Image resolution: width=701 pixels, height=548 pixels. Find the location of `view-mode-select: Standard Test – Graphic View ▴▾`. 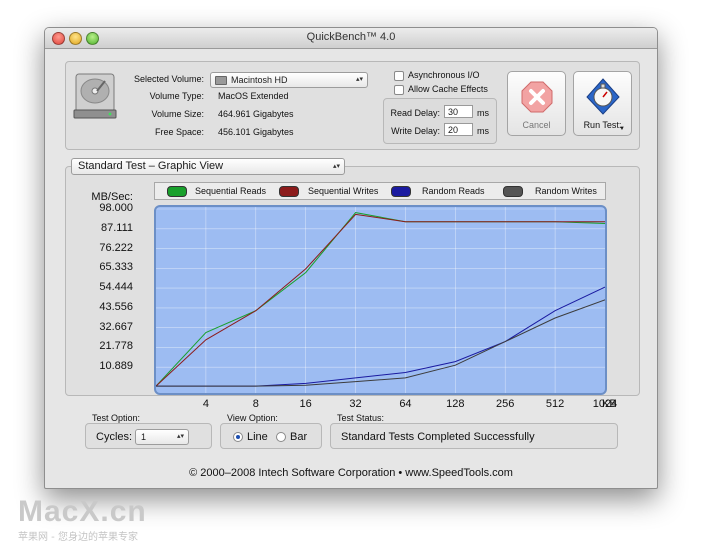

view-mode-select: Standard Test – Graphic View ▴▾ is located at coordinates (208, 166).